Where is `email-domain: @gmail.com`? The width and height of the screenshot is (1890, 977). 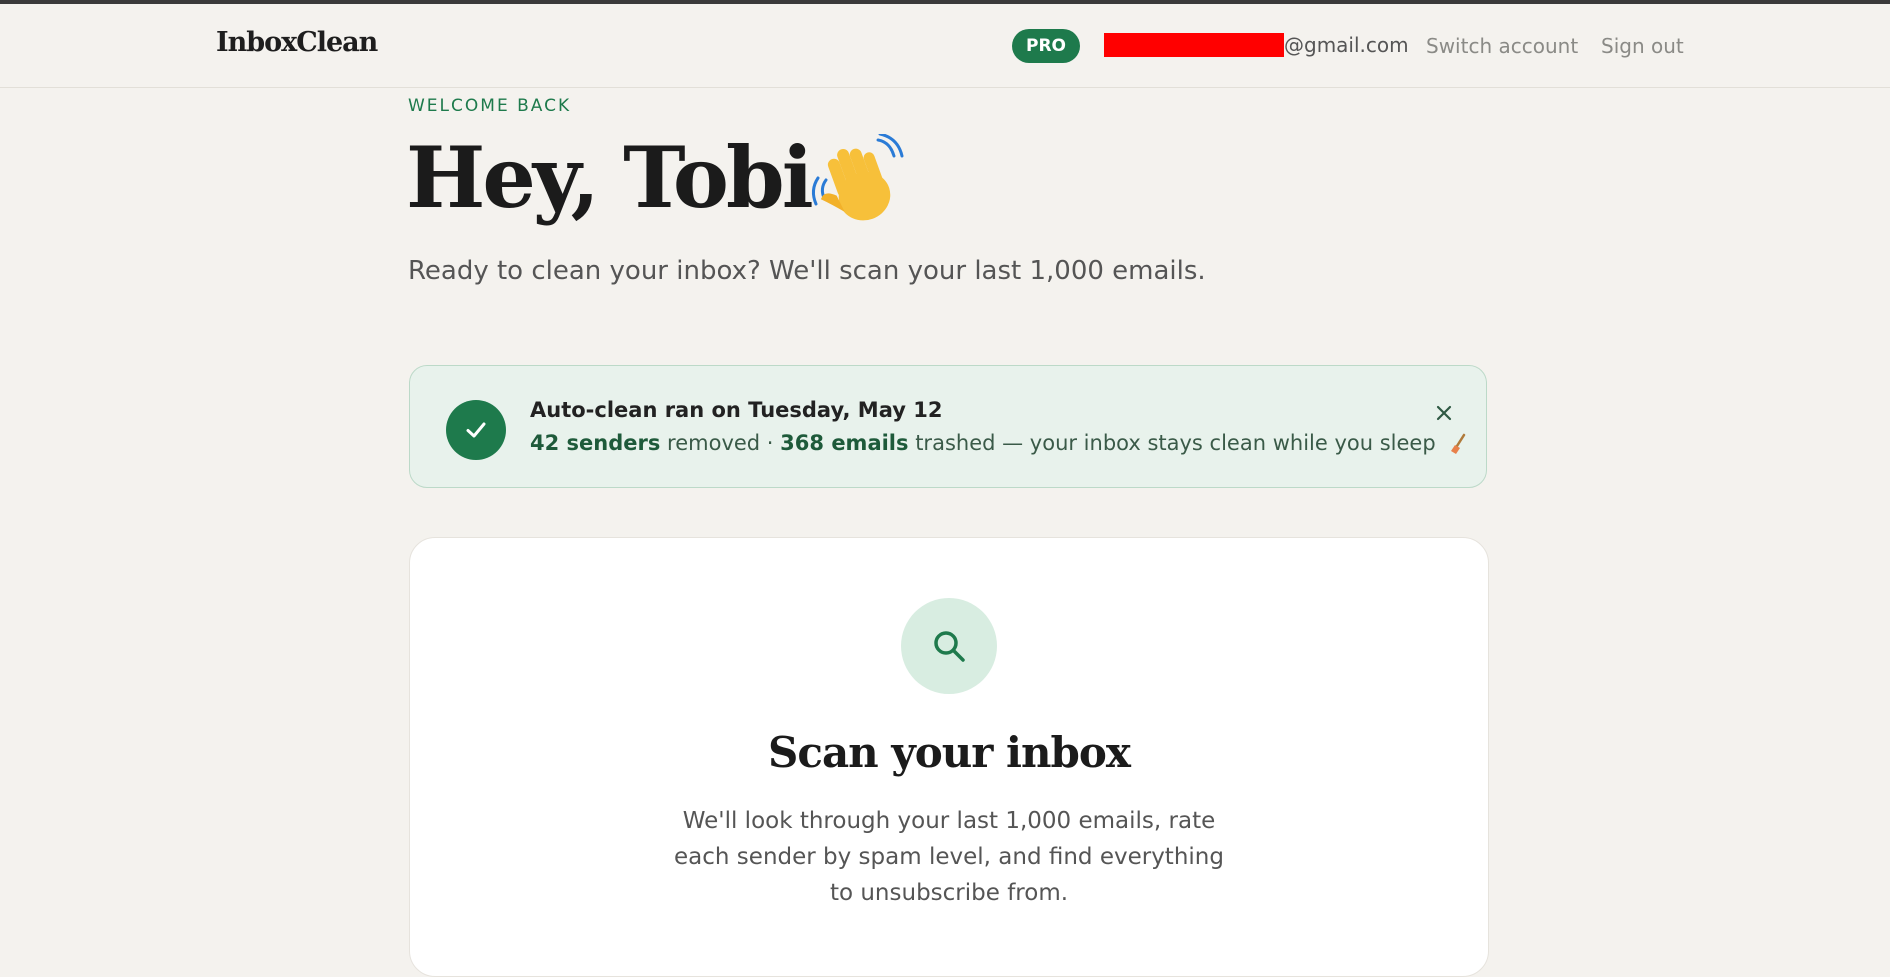 email-domain: @gmail.com is located at coordinates (1346, 45).